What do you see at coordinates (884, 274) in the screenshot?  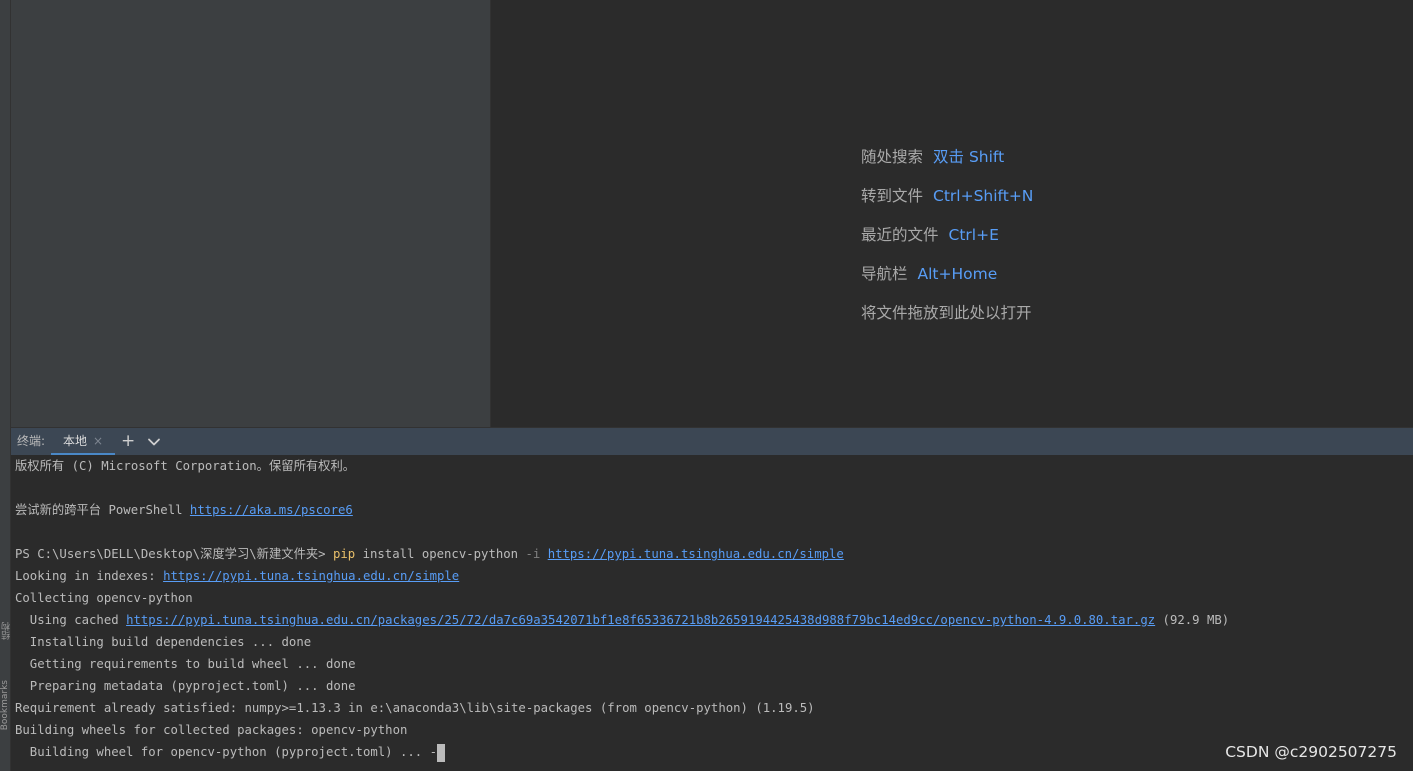 I see `hint-label: 导航栏` at bounding box center [884, 274].